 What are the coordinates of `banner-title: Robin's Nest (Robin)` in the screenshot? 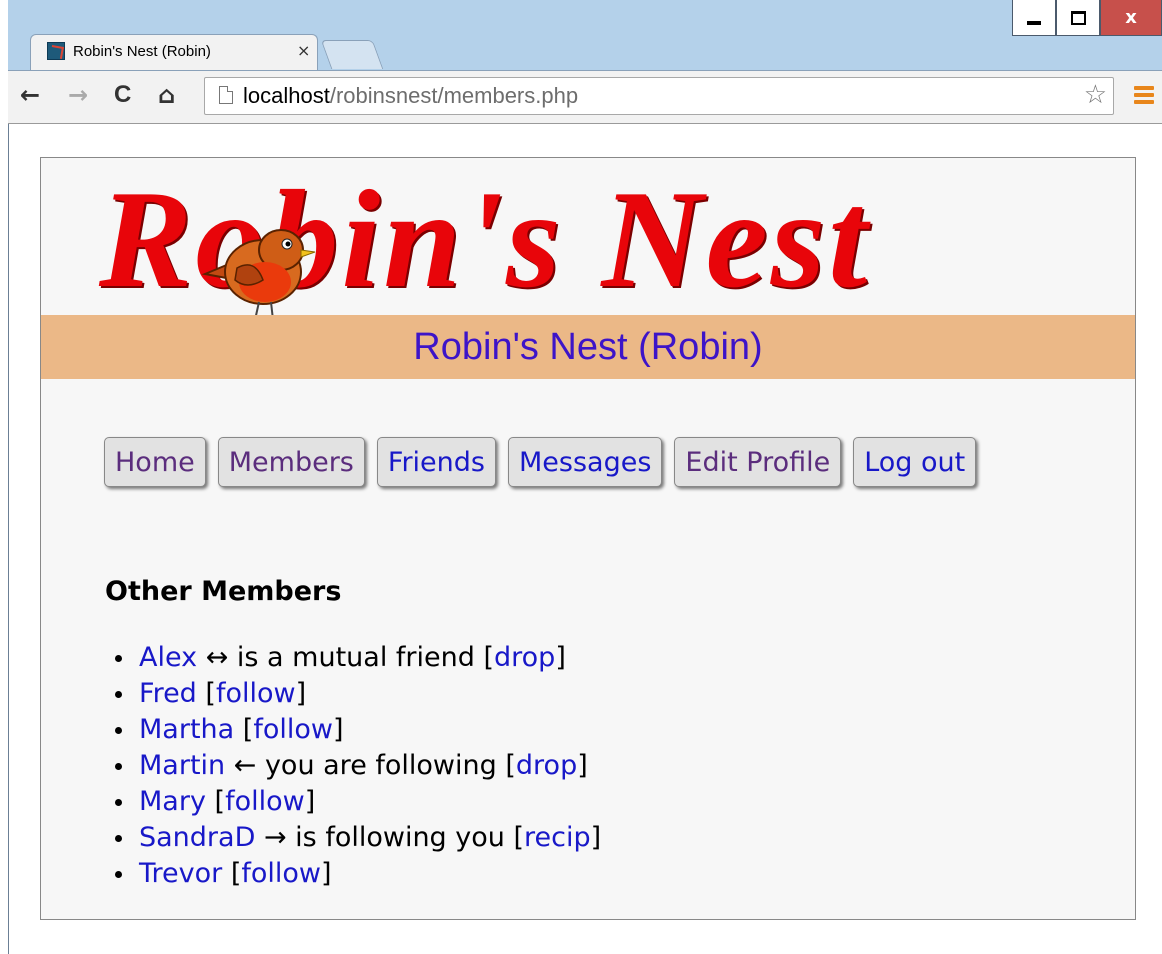 It's located at (588, 347).